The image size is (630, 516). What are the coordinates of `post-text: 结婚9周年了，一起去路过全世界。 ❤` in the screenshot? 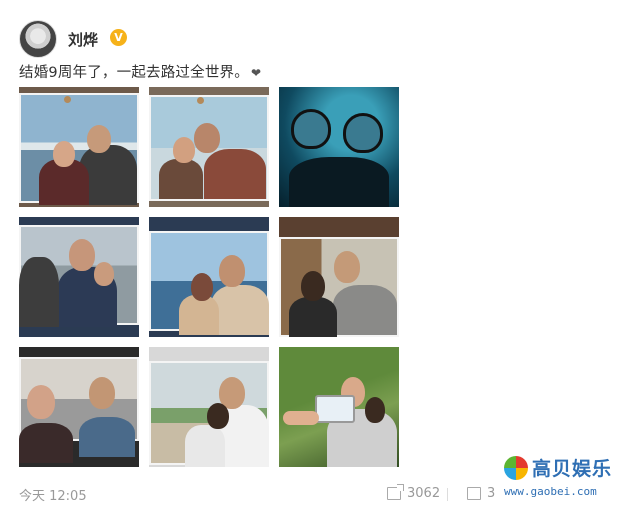 It's located at (140, 71).